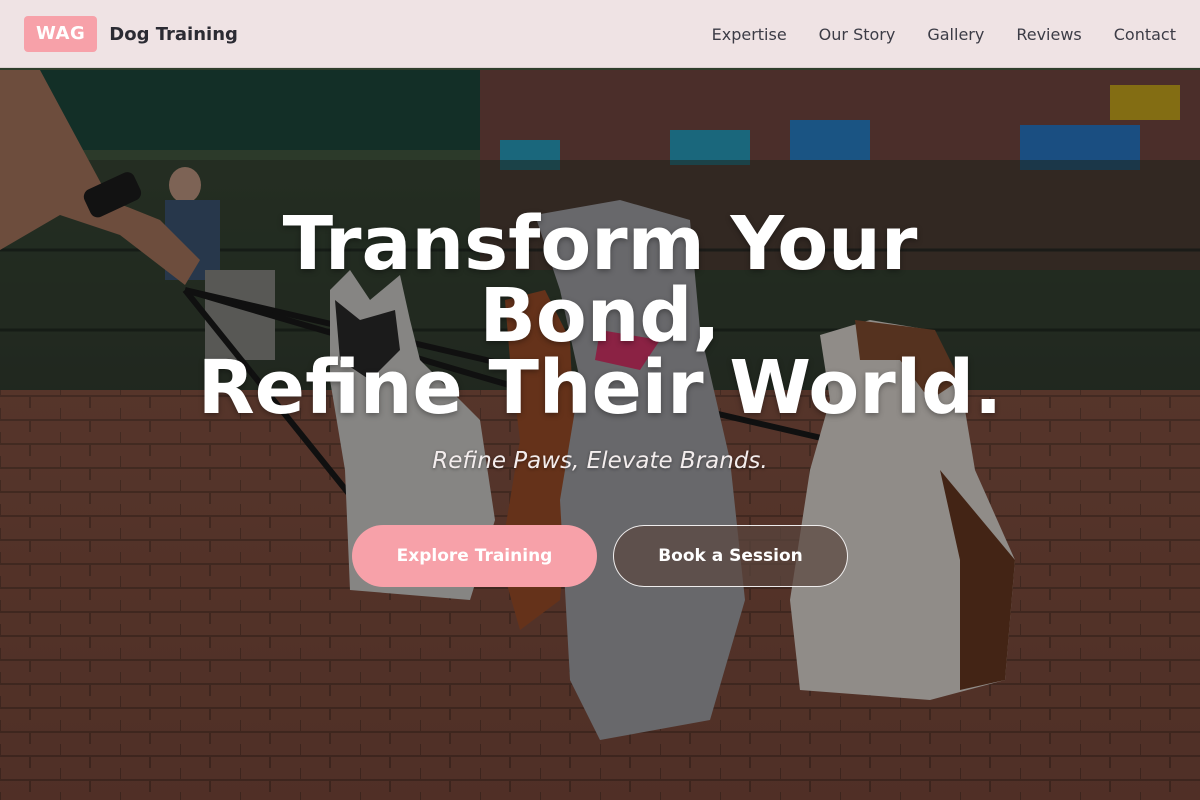 Image resolution: width=1200 pixels, height=800 pixels. I want to click on brand-logo: WAG Dog Training, so click(131, 34).